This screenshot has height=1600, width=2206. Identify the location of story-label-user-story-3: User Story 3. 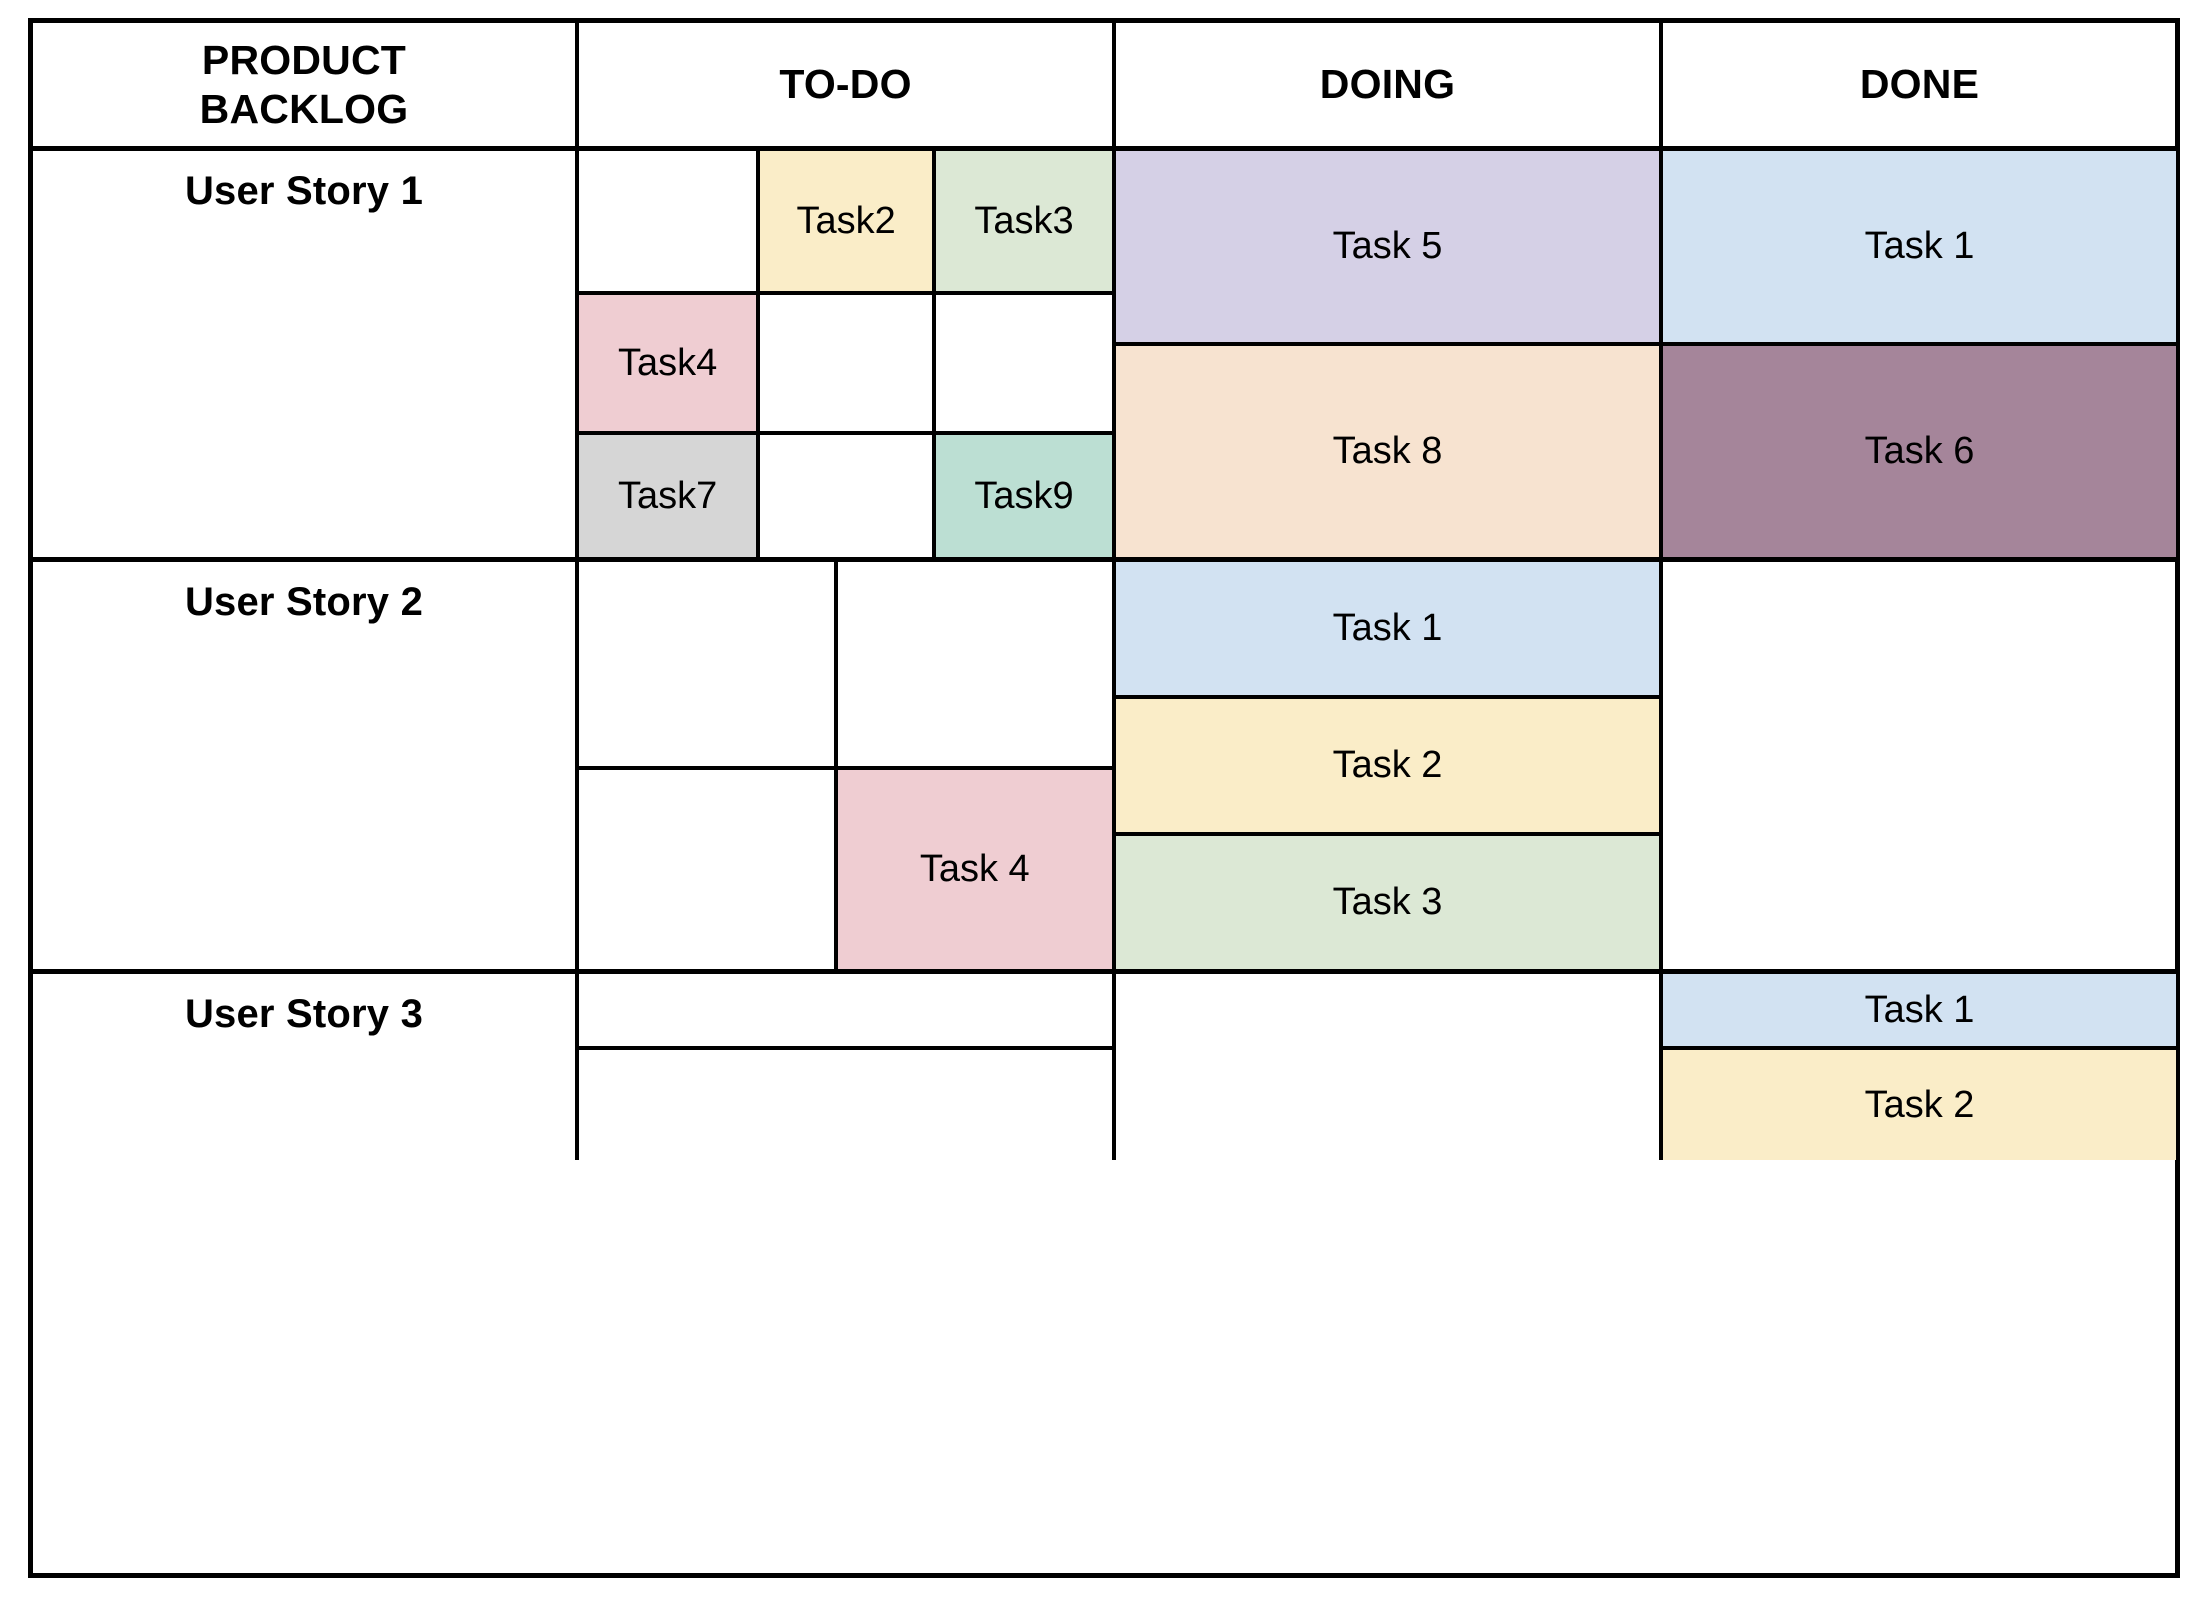
(304, 1014).